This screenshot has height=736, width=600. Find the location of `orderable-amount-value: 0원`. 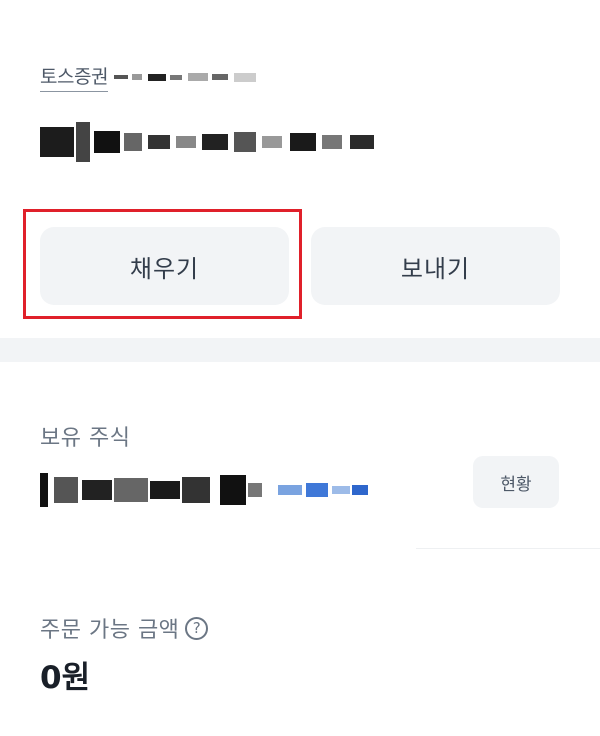

orderable-amount-value: 0원 is located at coordinates (65, 678).